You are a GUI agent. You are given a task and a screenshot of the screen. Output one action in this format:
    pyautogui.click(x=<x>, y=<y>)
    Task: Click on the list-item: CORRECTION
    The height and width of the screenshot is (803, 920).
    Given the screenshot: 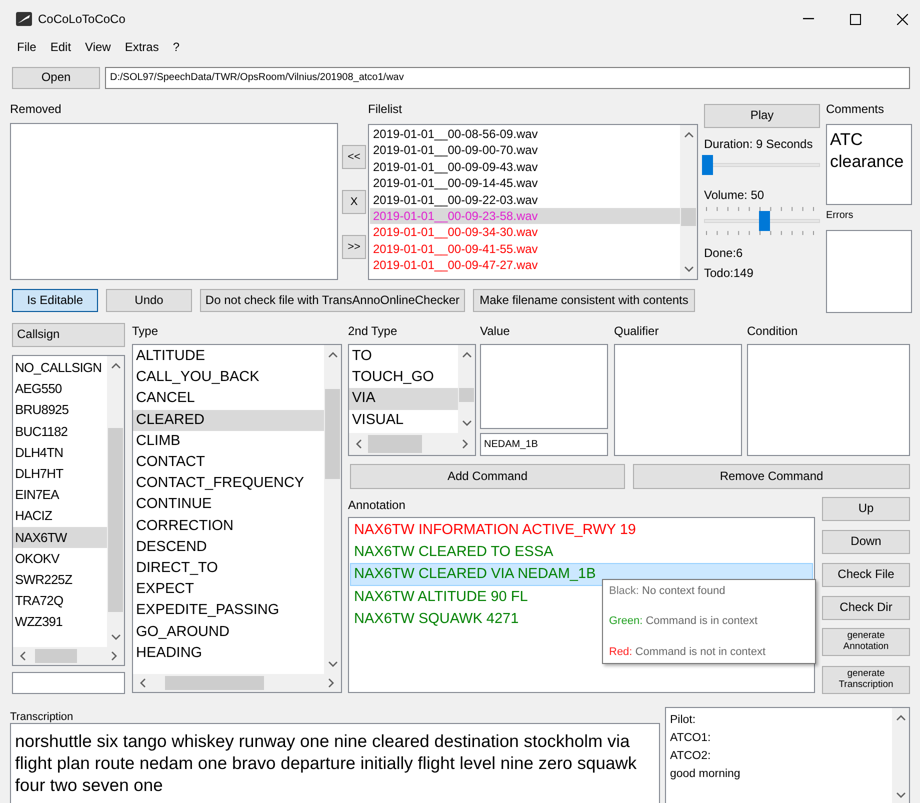 What is the action you would take?
    pyautogui.click(x=228, y=526)
    